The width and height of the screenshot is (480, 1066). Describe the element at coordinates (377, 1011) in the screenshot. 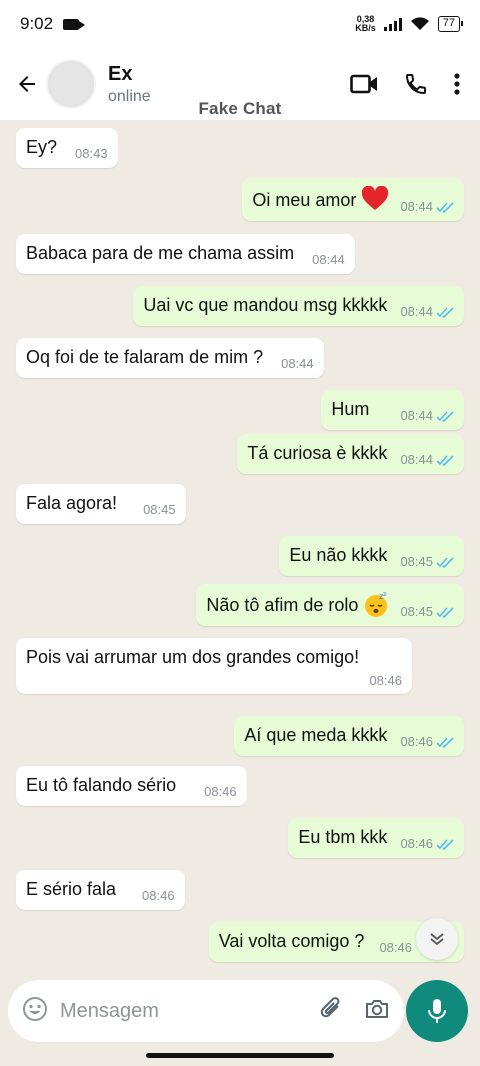

I see `camera-icon` at that location.